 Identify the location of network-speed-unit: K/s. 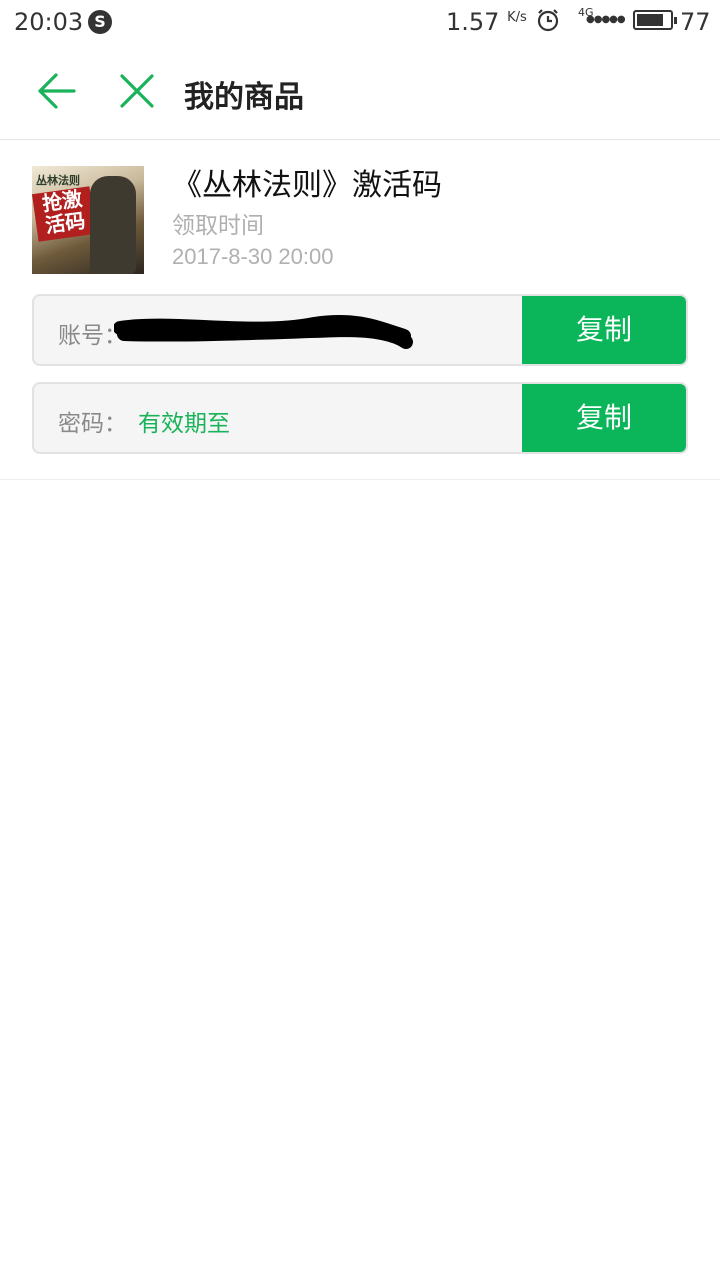
(517, 17).